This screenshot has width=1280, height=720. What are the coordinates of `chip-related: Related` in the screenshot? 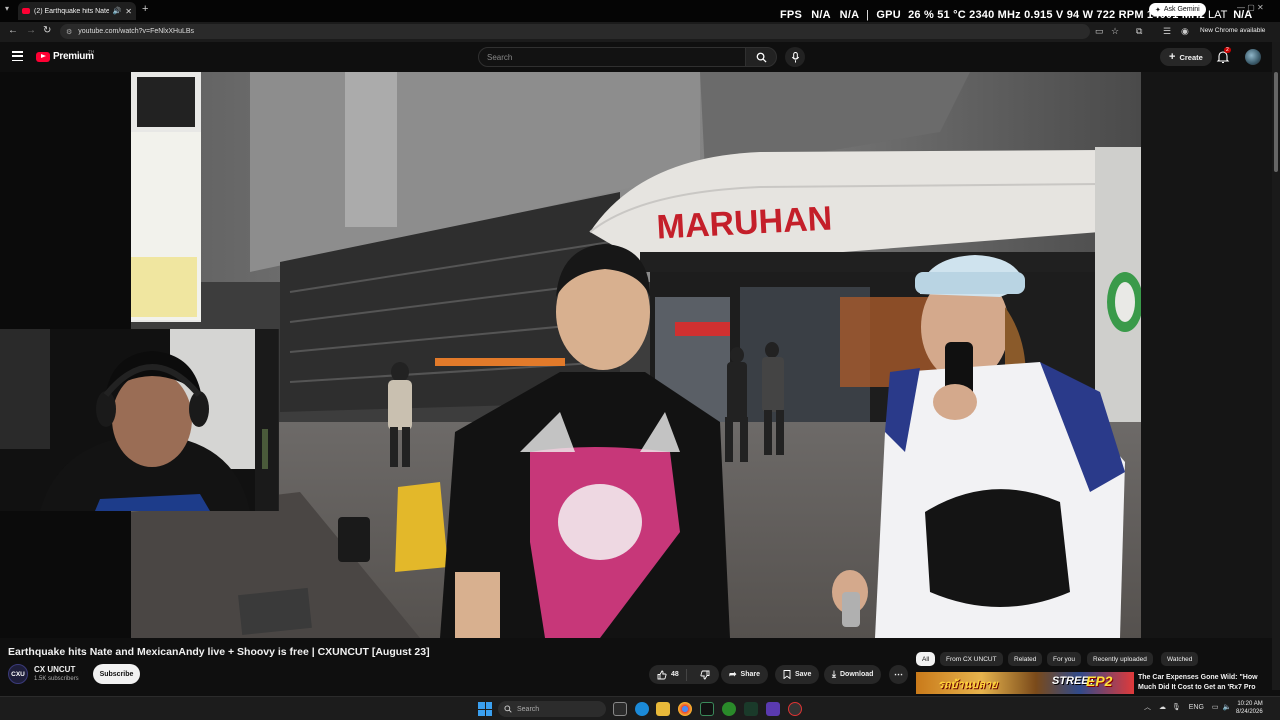 It's located at (1025, 659).